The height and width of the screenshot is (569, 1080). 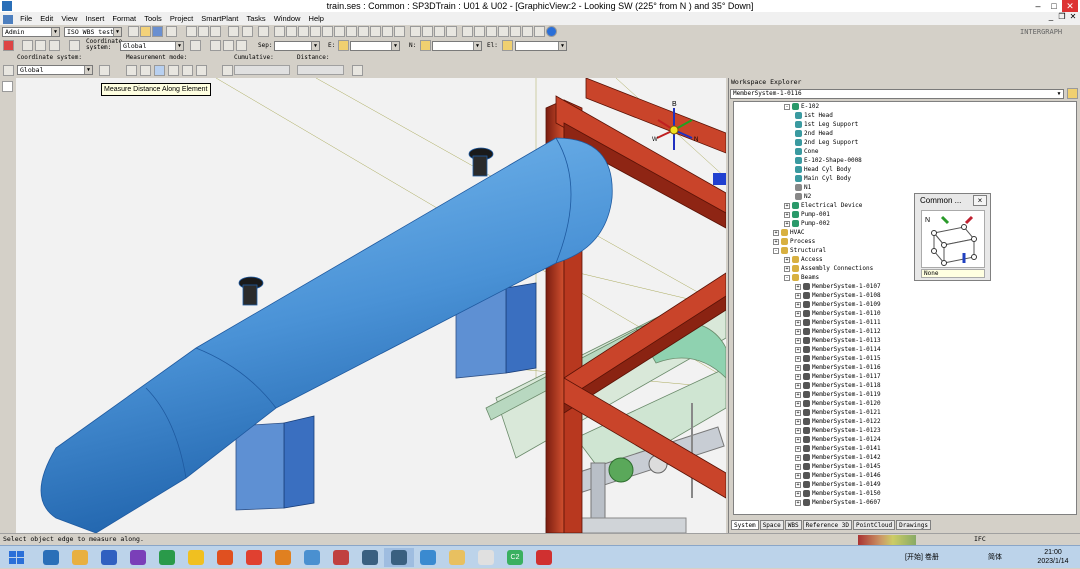 I want to click on tree-item: + Access, so click(x=803, y=259).